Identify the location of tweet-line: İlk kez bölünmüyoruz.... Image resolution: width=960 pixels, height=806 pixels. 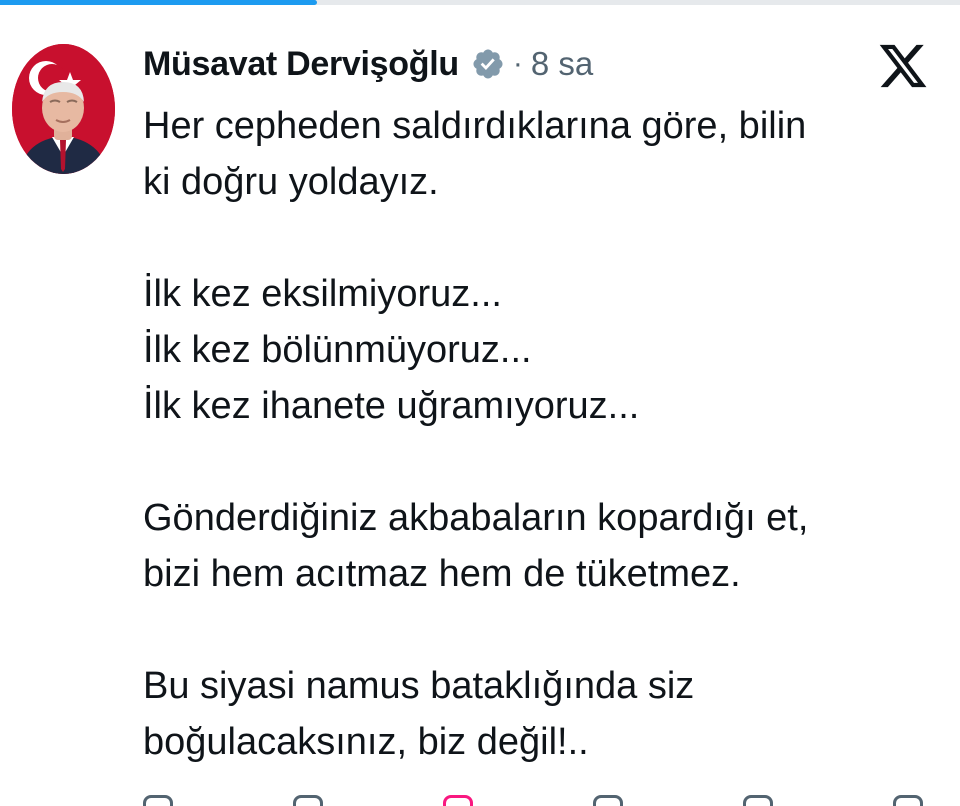
(337, 350).